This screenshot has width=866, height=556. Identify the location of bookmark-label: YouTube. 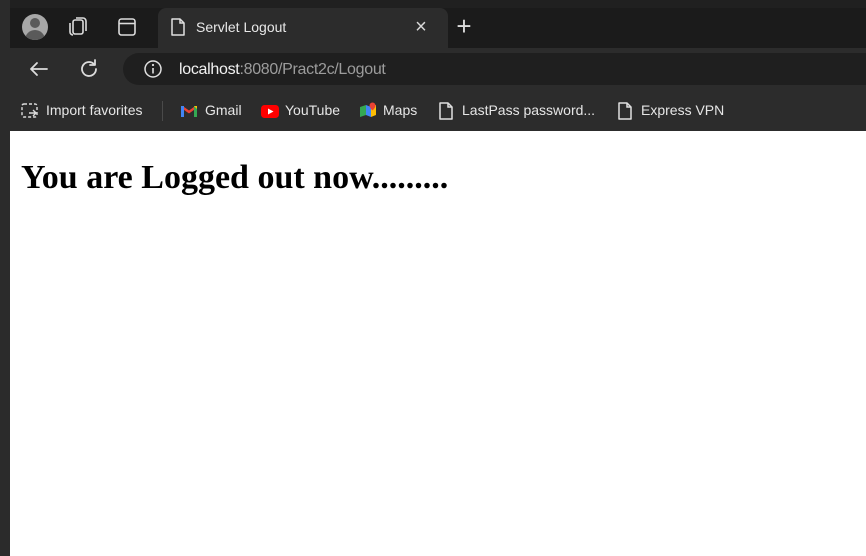
(313, 110).